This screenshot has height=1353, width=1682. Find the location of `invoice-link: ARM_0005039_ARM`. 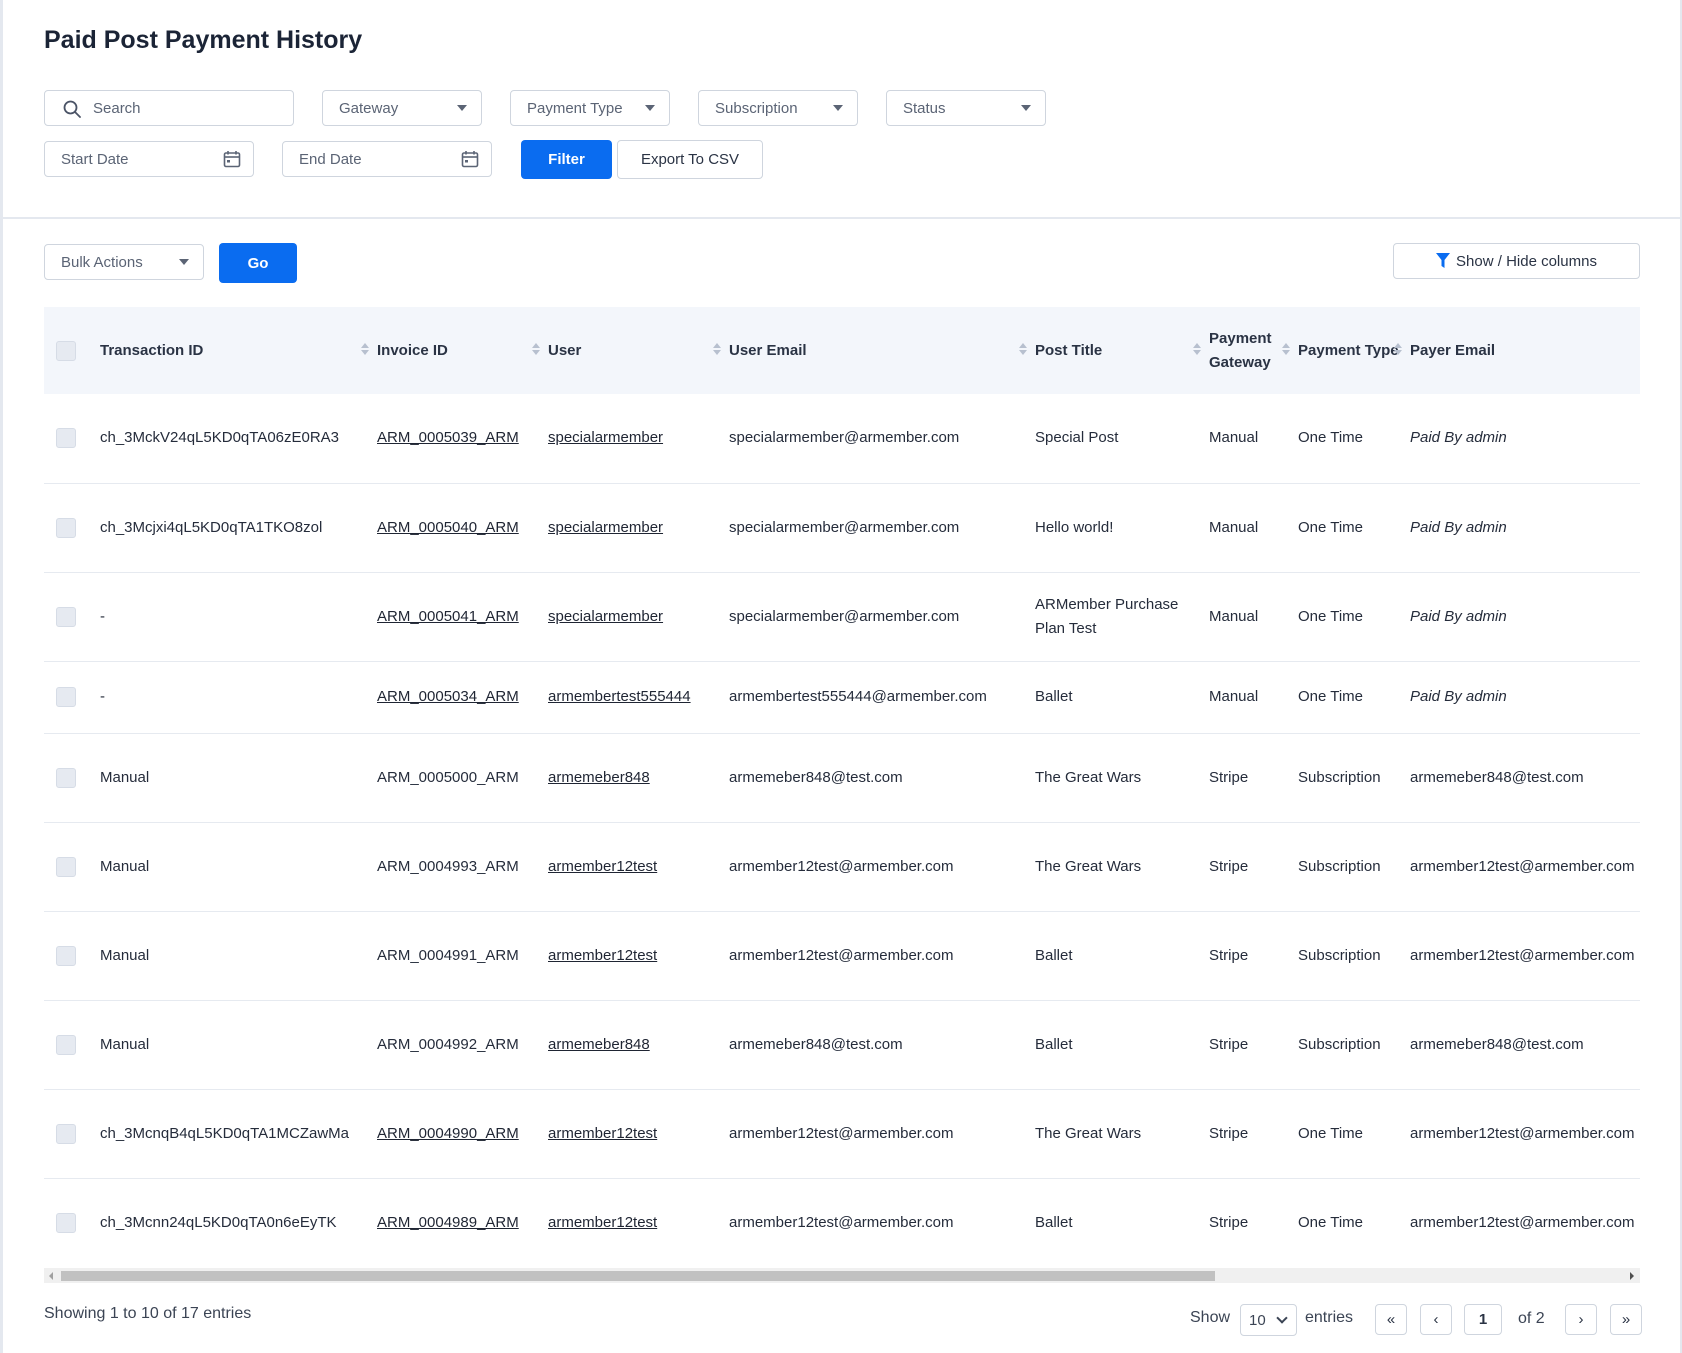

invoice-link: ARM_0005039_ARM is located at coordinates (448, 437).